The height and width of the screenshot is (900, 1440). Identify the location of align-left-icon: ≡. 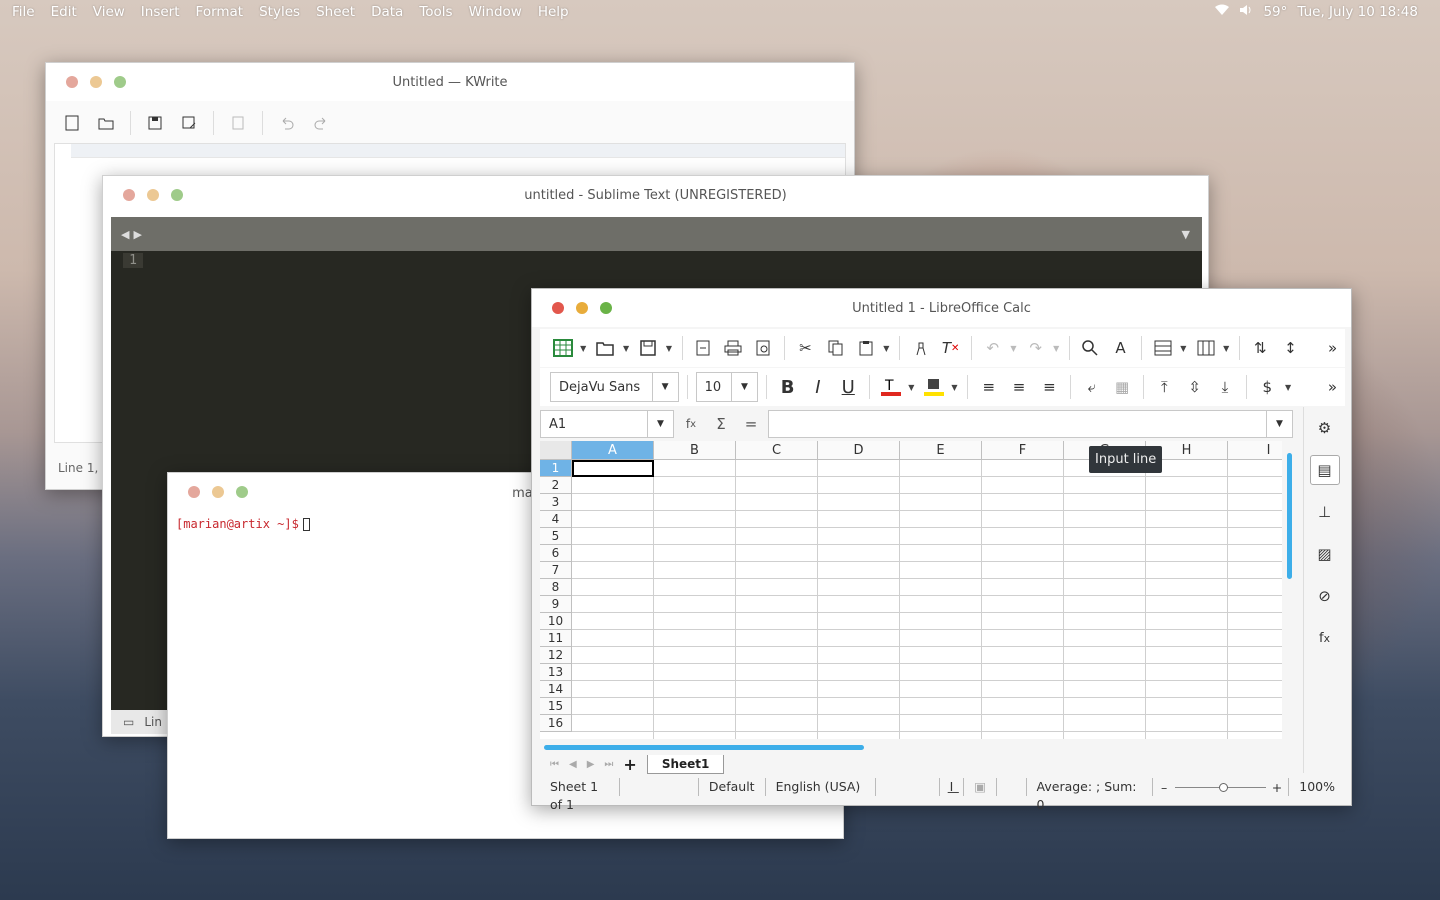
(988, 387).